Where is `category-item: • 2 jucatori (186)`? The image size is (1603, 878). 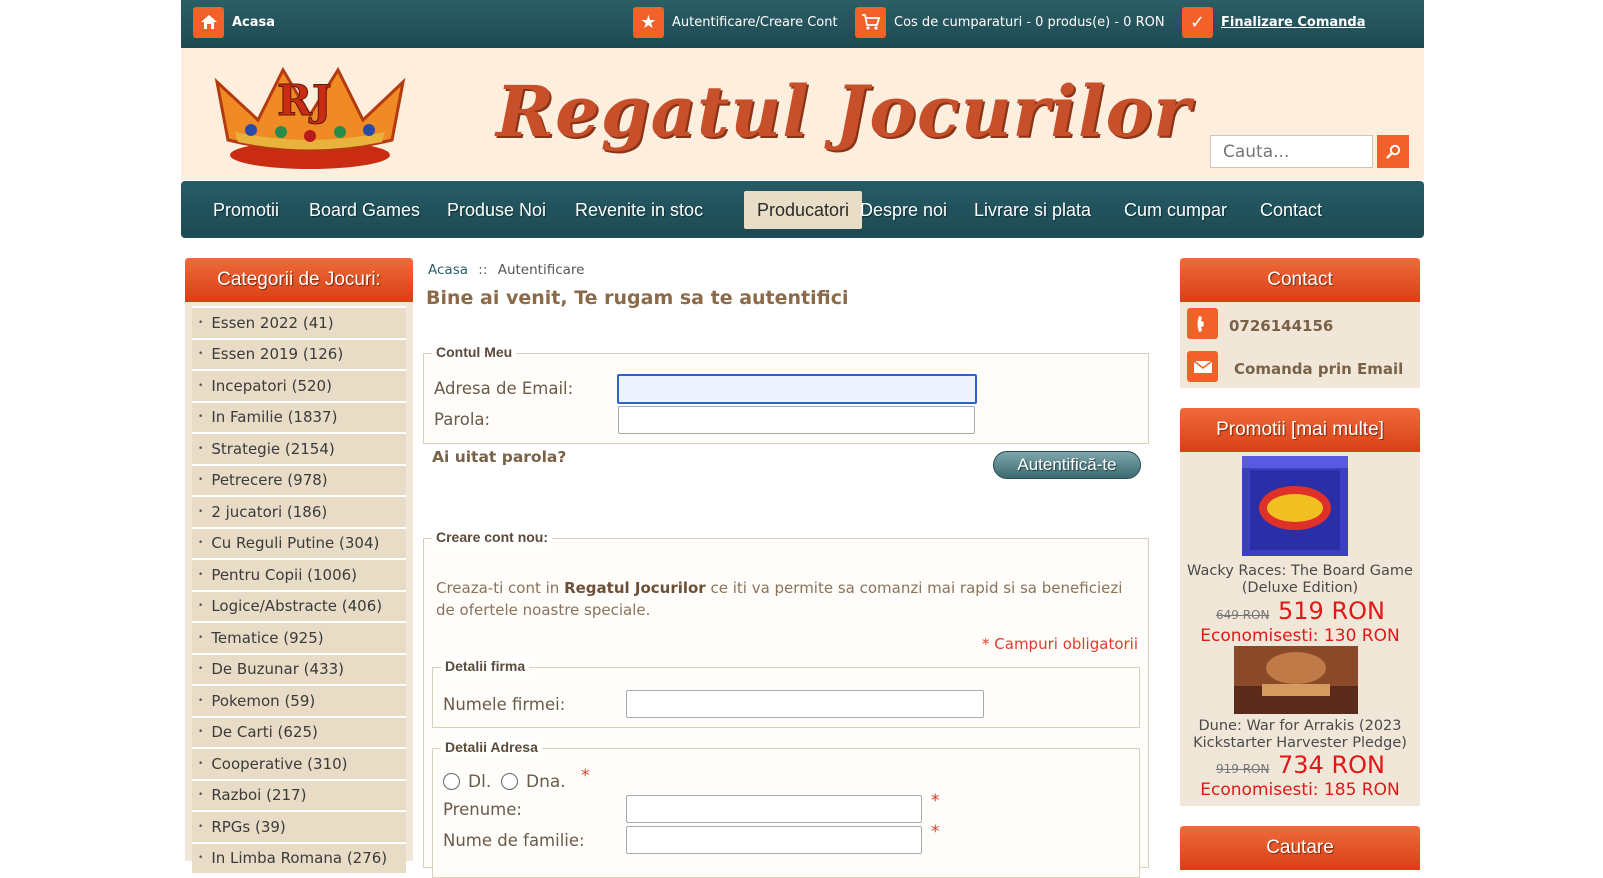
category-item: • 2 jucatori (186) is located at coordinates (299, 511).